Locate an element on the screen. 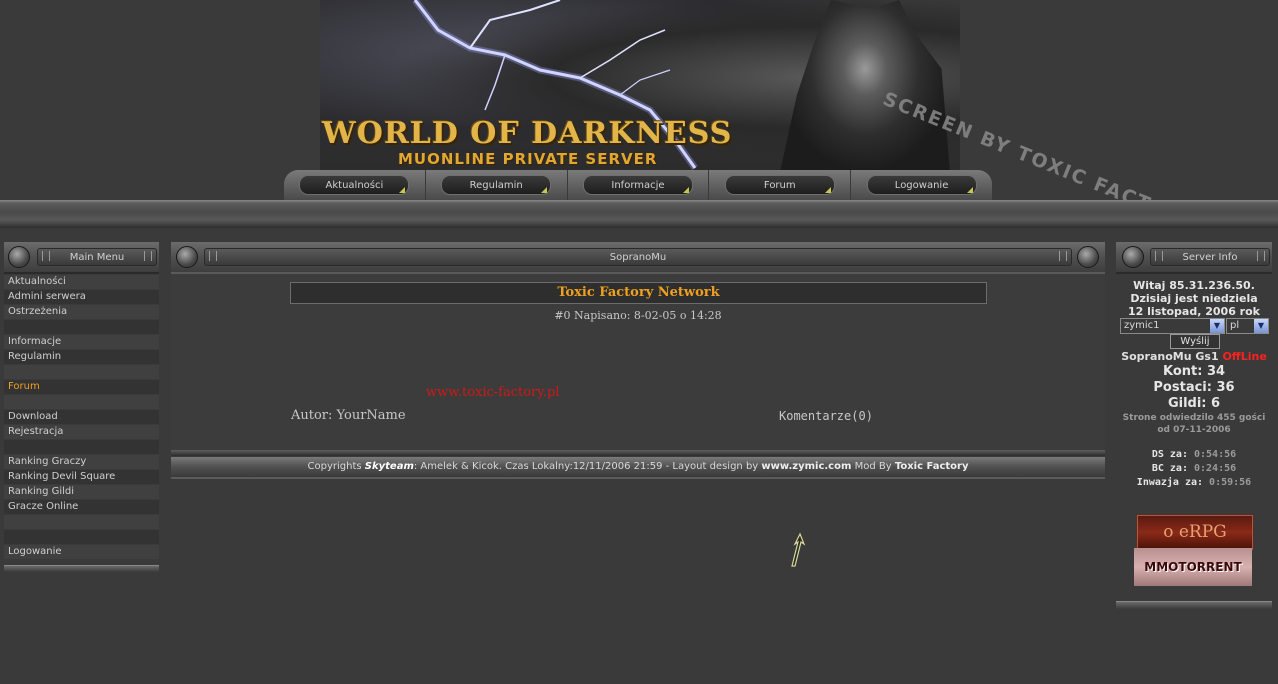 This screenshot has width=1278, height=684. nav-label: Forum is located at coordinates (779, 185).